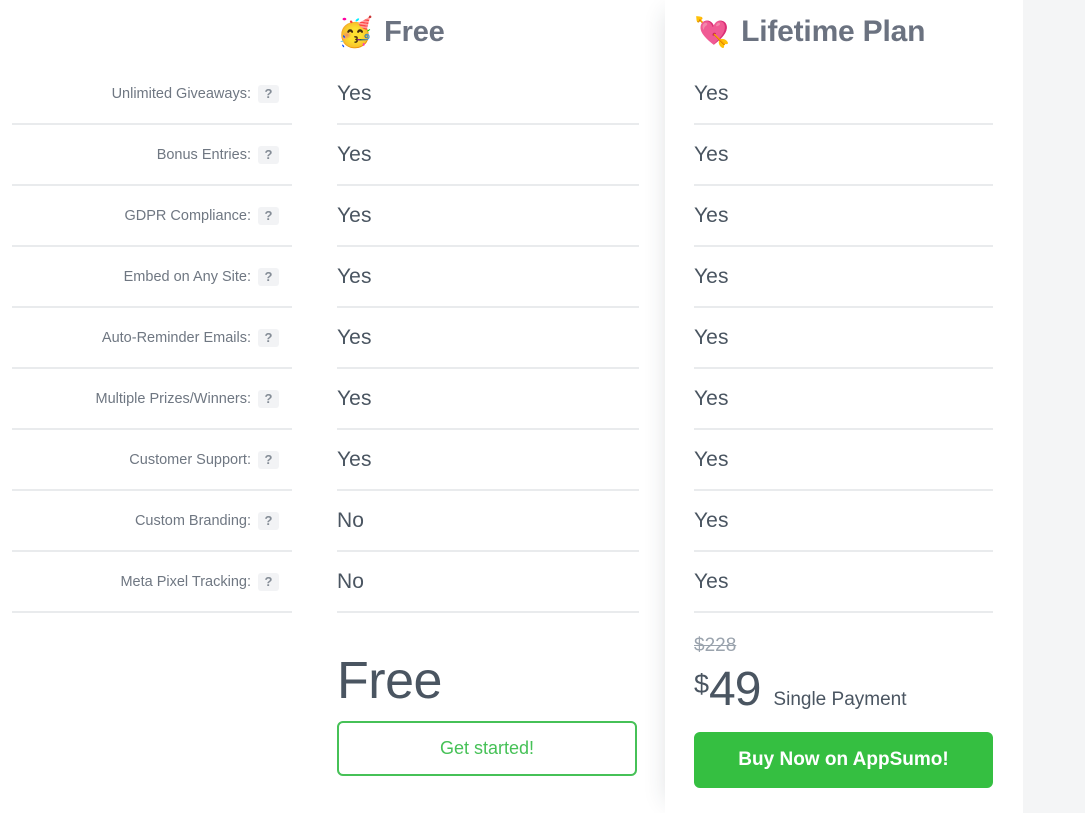  Describe the element at coordinates (414, 31) in the screenshot. I see `plan-title: Free` at that location.